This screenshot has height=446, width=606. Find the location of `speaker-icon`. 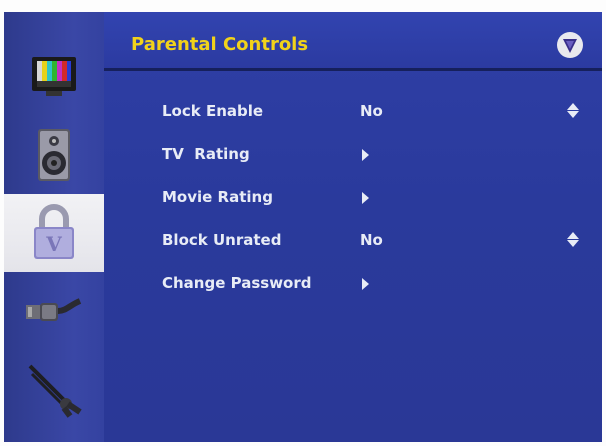

speaker-icon is located at coordinates (54, 155).